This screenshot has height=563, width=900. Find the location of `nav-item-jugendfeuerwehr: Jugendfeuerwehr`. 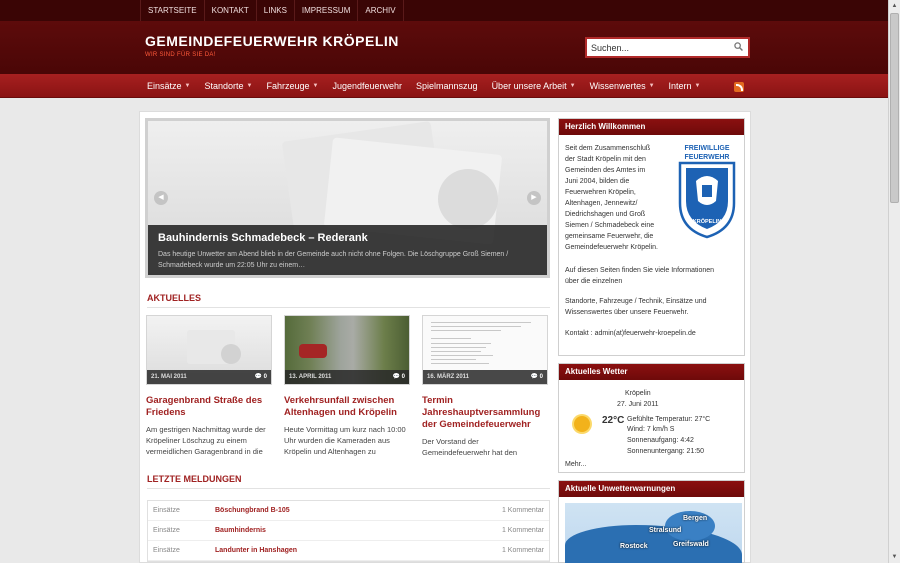

nav-item-jugendfeuerwehr: Jugendfeuerwehr is located at coordinates (367, 86).